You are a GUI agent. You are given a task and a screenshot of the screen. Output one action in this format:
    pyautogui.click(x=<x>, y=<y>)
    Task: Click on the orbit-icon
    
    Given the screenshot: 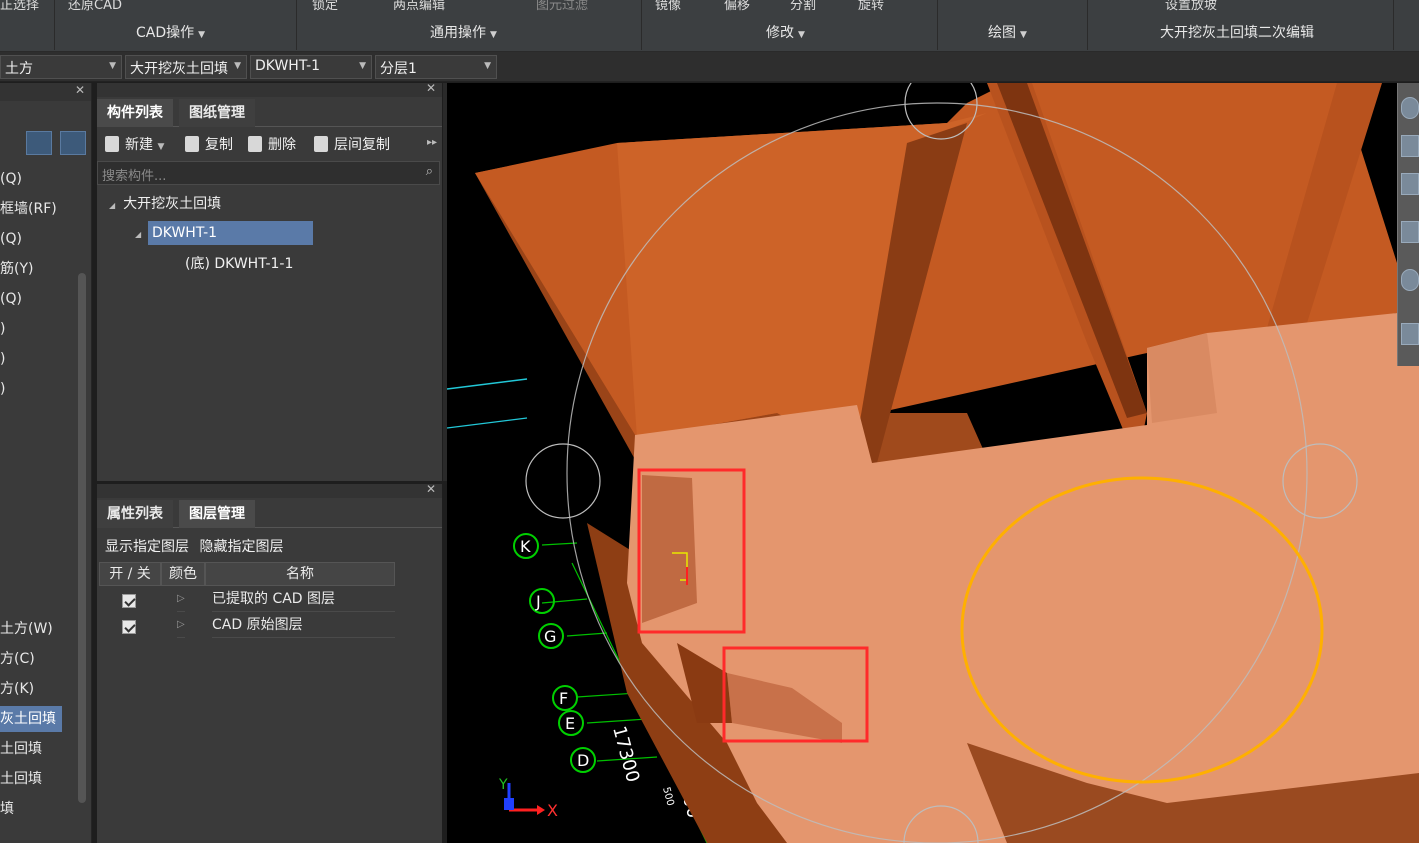 What is the action you would take?
    pyautogui.click(x=1410, y=108)
    